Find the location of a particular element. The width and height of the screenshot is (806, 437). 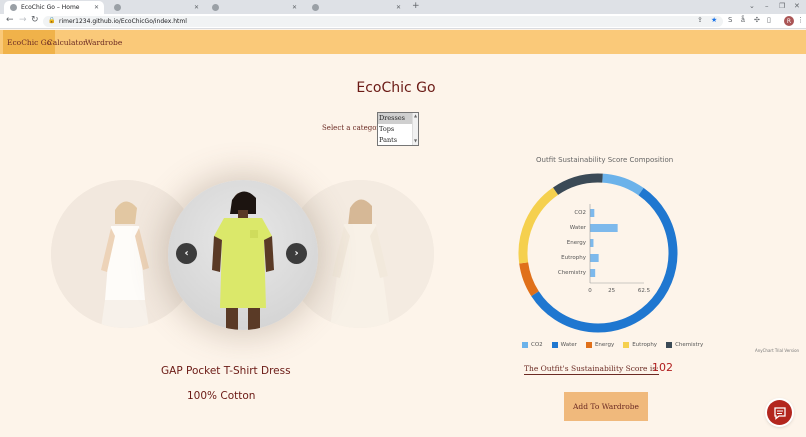

menu-kebab-icon: ⋮ is located at coordinates (800, 20).